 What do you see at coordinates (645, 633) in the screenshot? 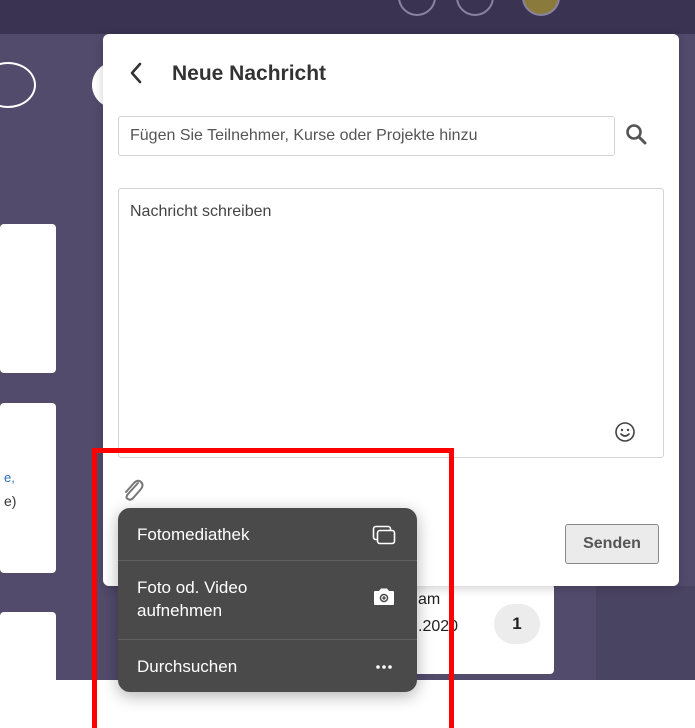
I see `background-right-column` at bounding box center [645, 633].